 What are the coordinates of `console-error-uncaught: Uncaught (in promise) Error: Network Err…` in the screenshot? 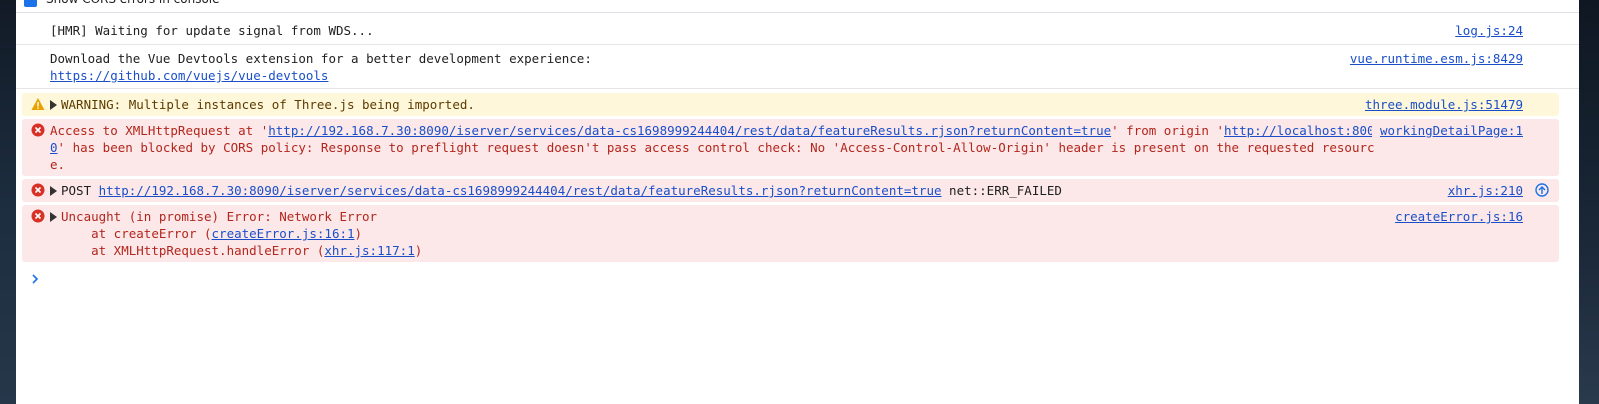 It's located at (790, 233).